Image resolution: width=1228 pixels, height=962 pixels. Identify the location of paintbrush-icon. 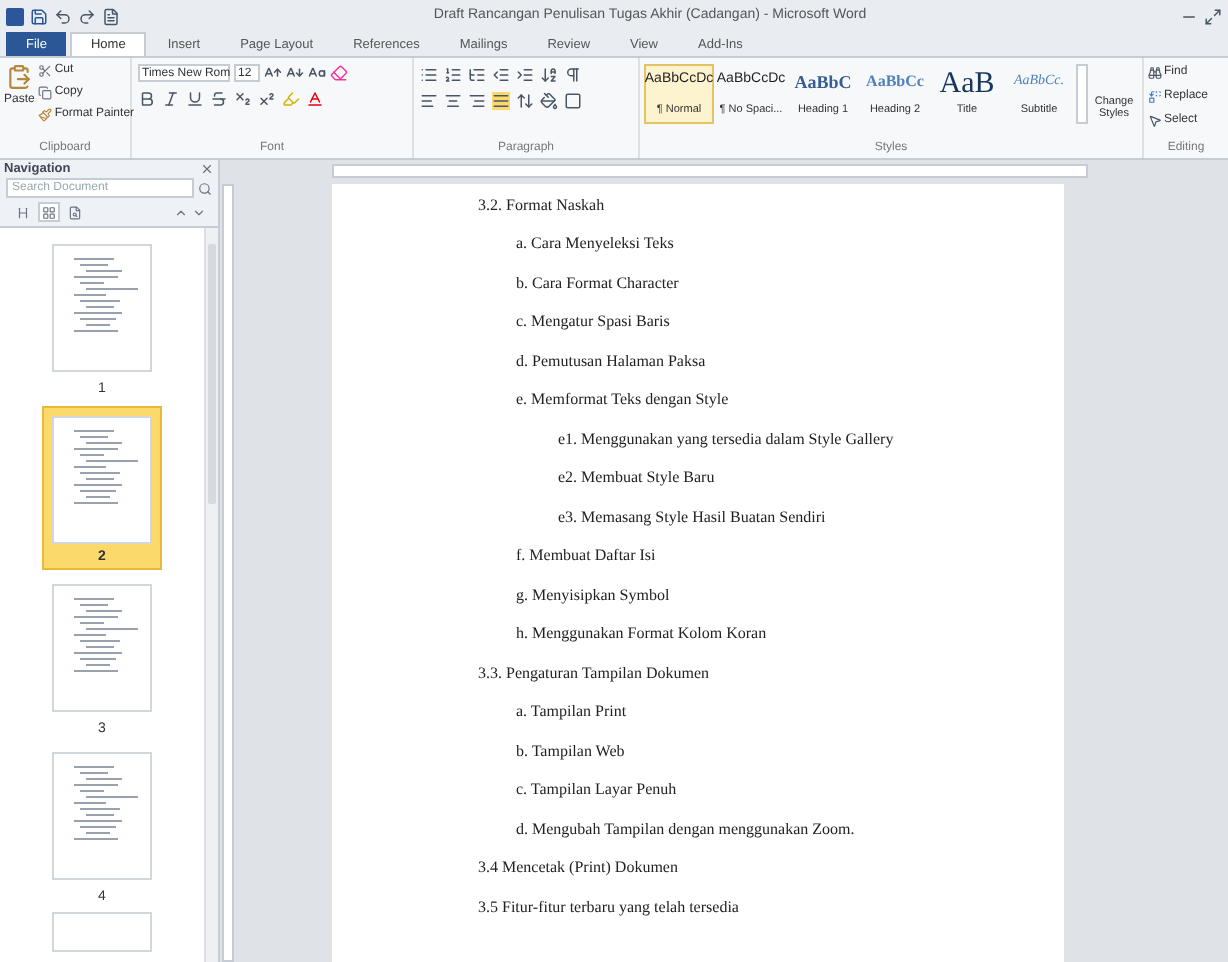
(45, 115).